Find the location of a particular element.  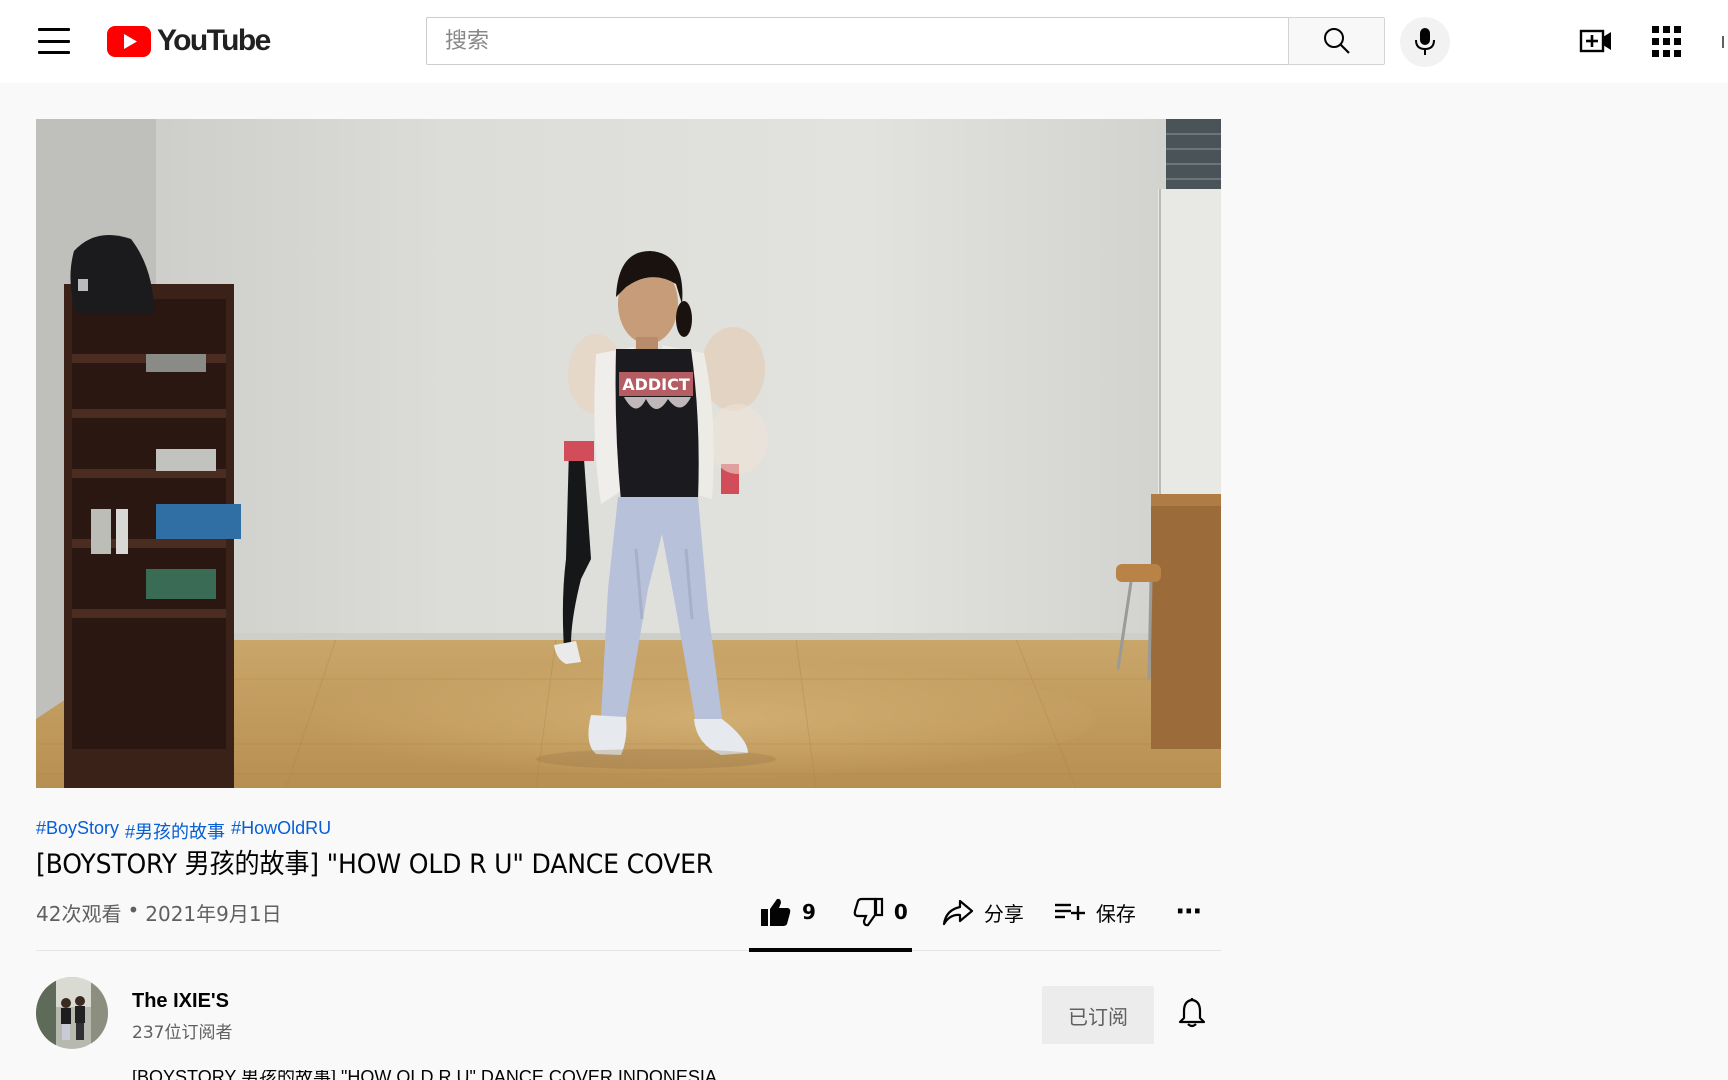

hashtag-list: #BoyStory #男孩的故事 #HowOldRU is located at coordinates (183, 830).